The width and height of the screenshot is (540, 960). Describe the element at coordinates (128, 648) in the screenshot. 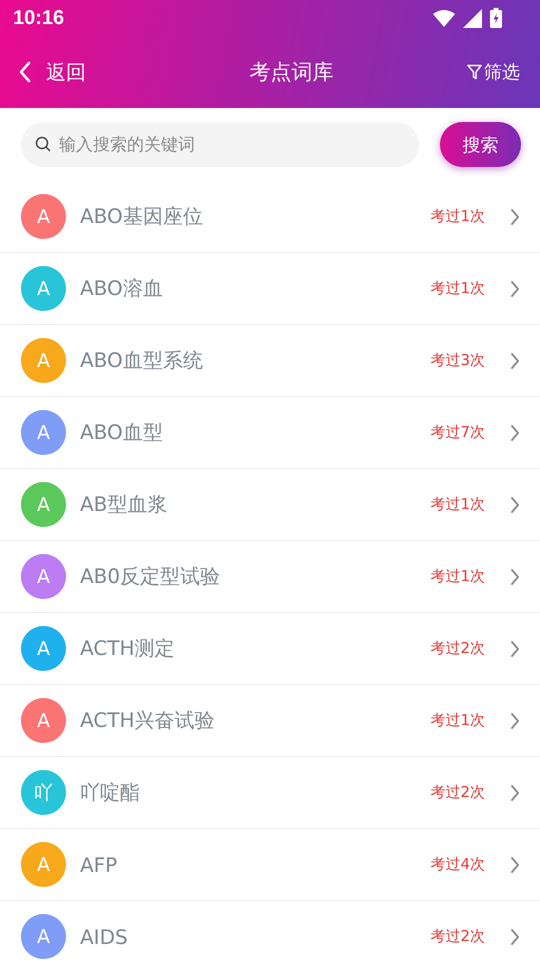

I see `term-name: ACTH测定` at that location.